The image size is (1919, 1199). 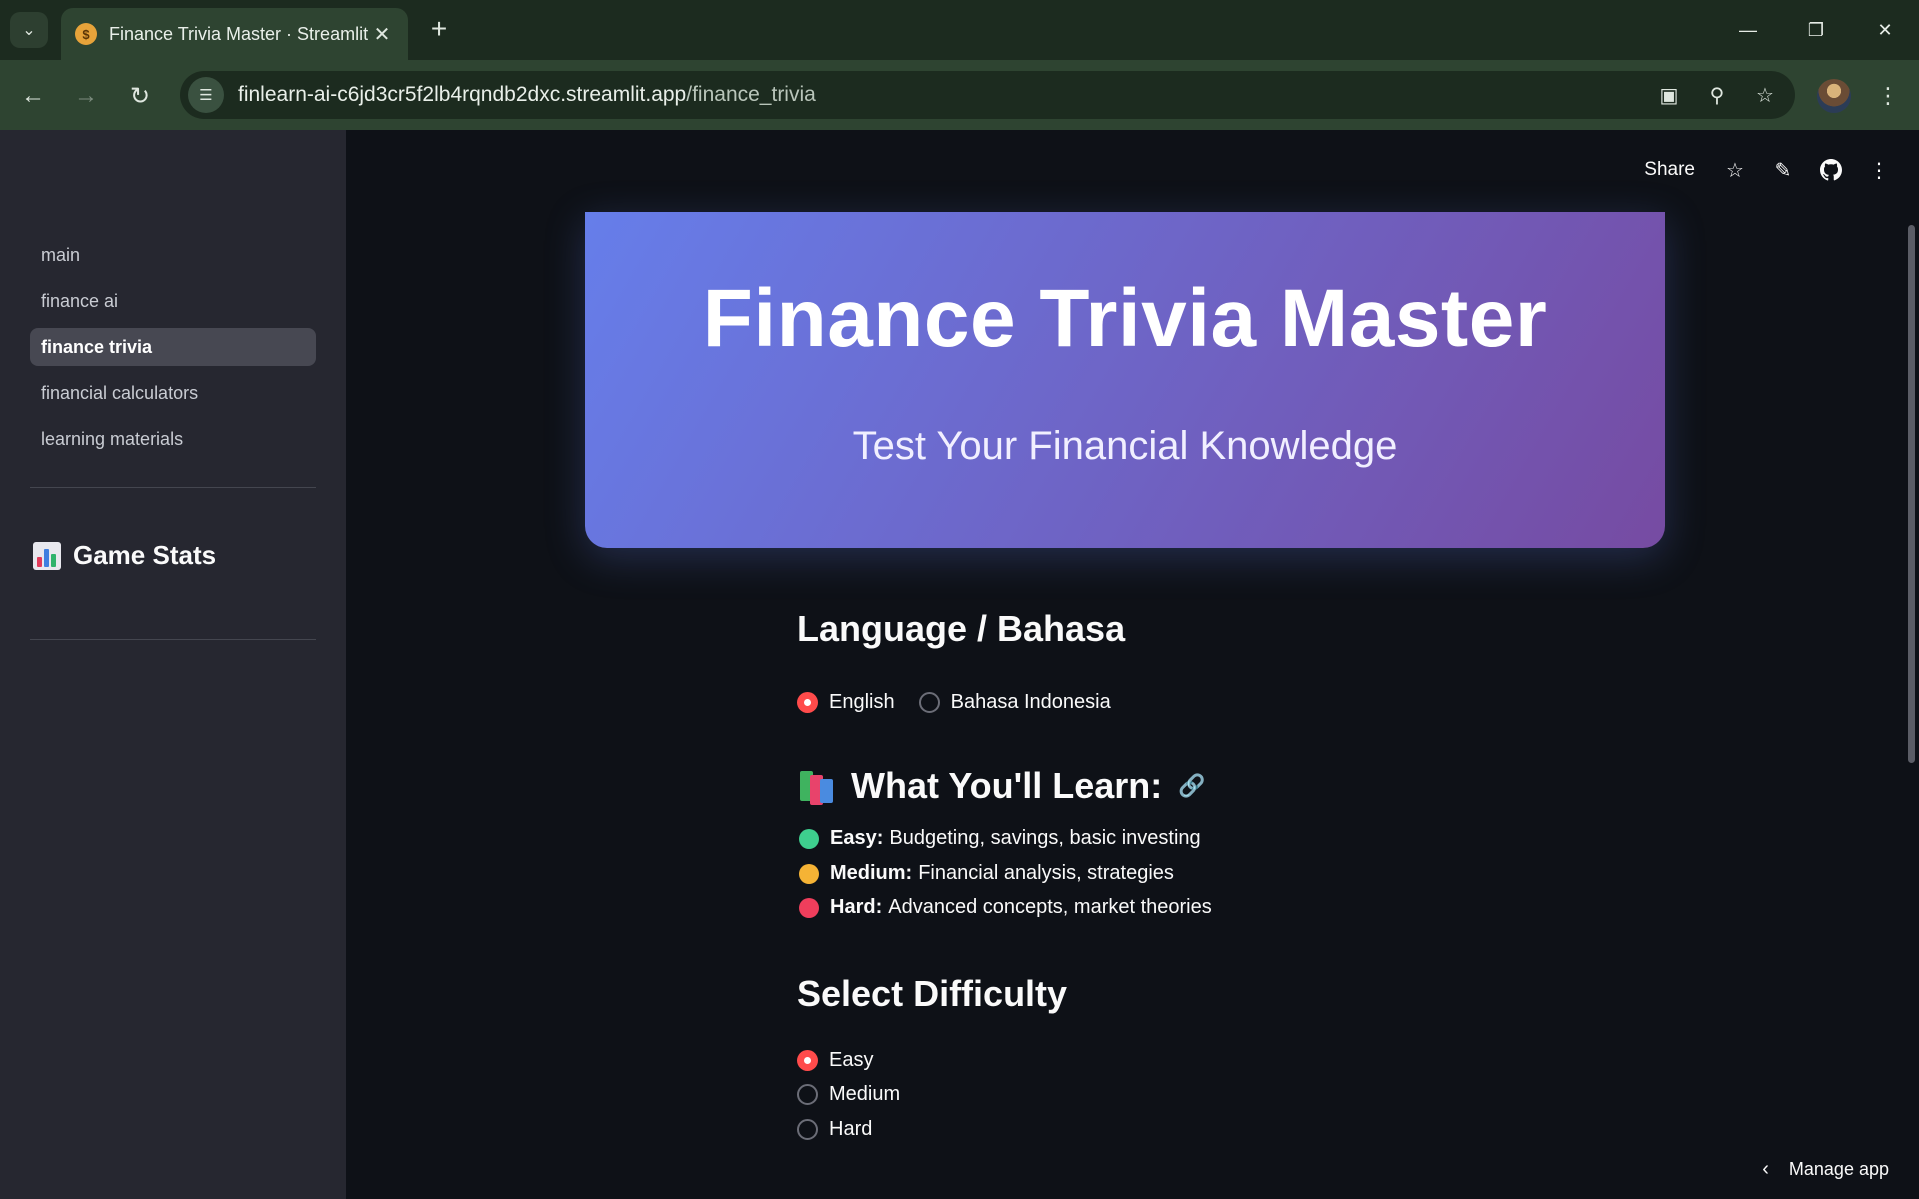 I want to click on language-radio-group: English Bahasa Indonesia, so click(x=966, y=702).